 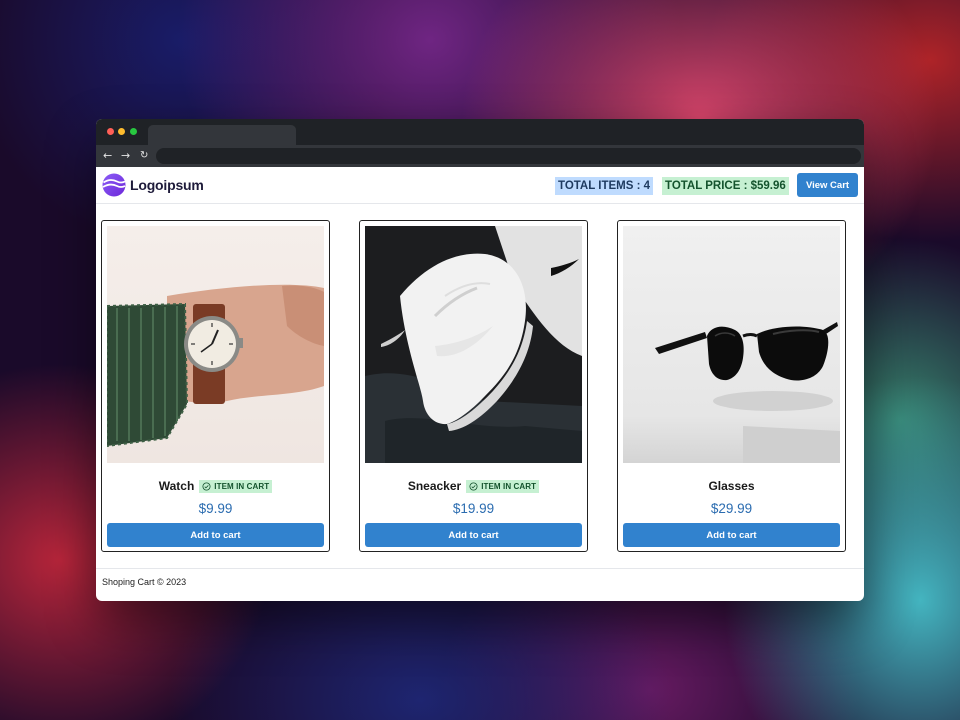 I want to click on browser-navbar: ← → ↻, so click(x=480, y=156).